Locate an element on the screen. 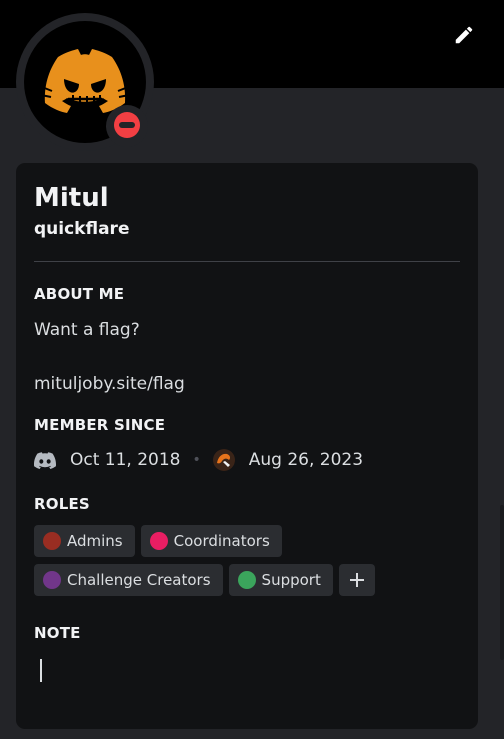 The height and width of the screenshot is (739, 504). role-support: Support is located at coordinates (280, 580).